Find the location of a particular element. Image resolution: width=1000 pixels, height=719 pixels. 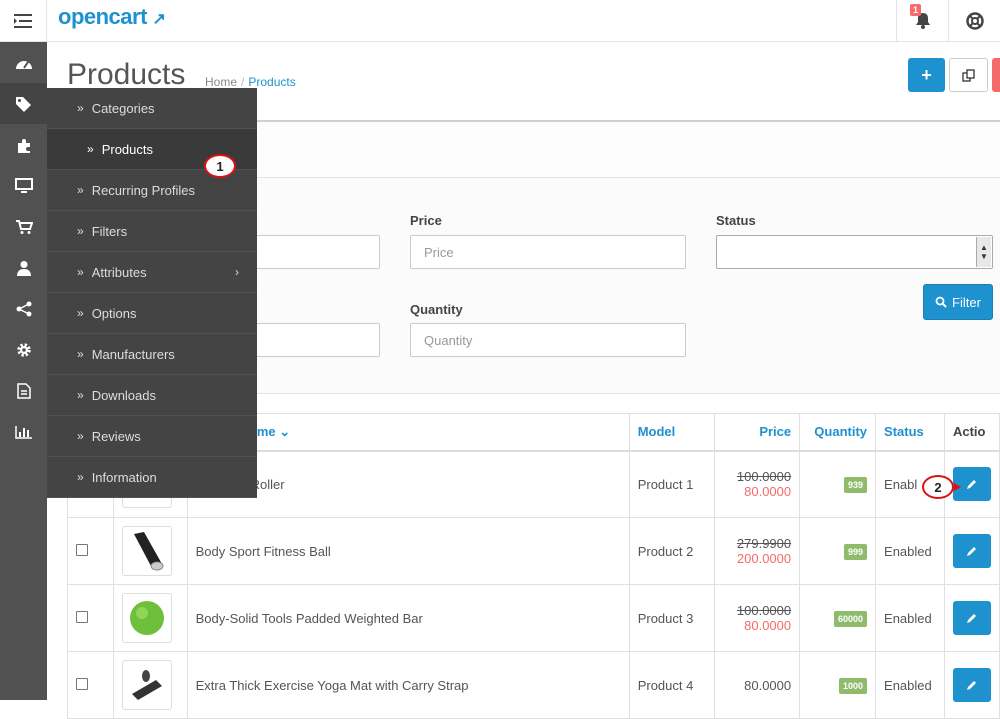

submenu-item-options: » Options is located at coordinates (152, 313).